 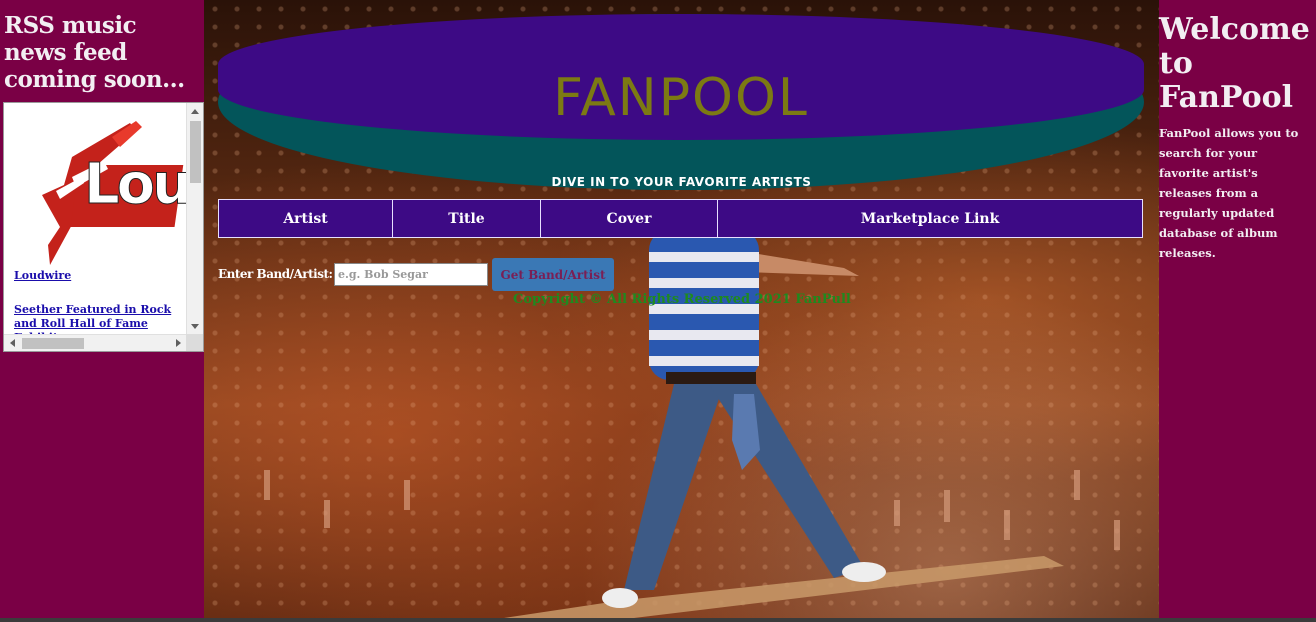 I want to click on site-logo: FANPOOL, so click(x=681, y=98).